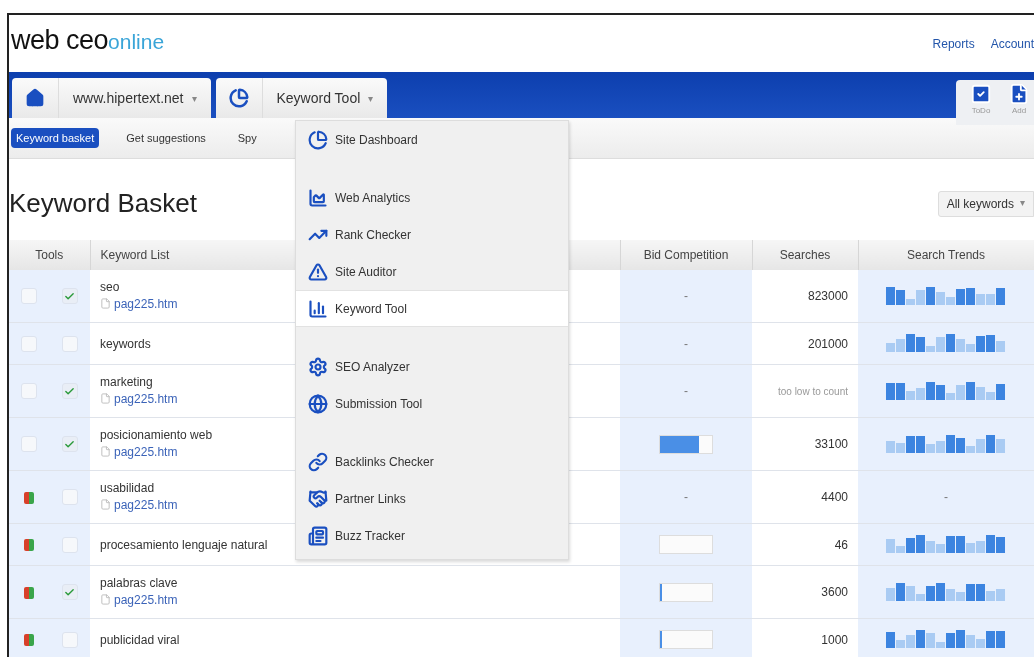  I want to click on handshake-icon, so click(318, 498).